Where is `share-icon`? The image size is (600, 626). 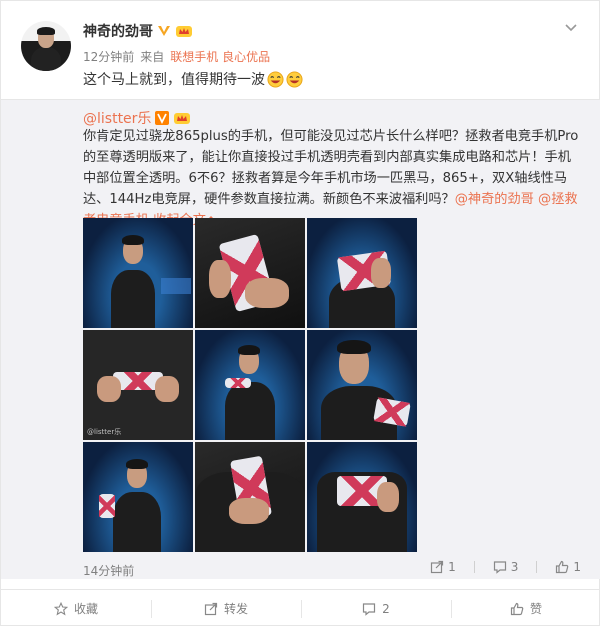
share-icon is located at coordinates (437, 567).